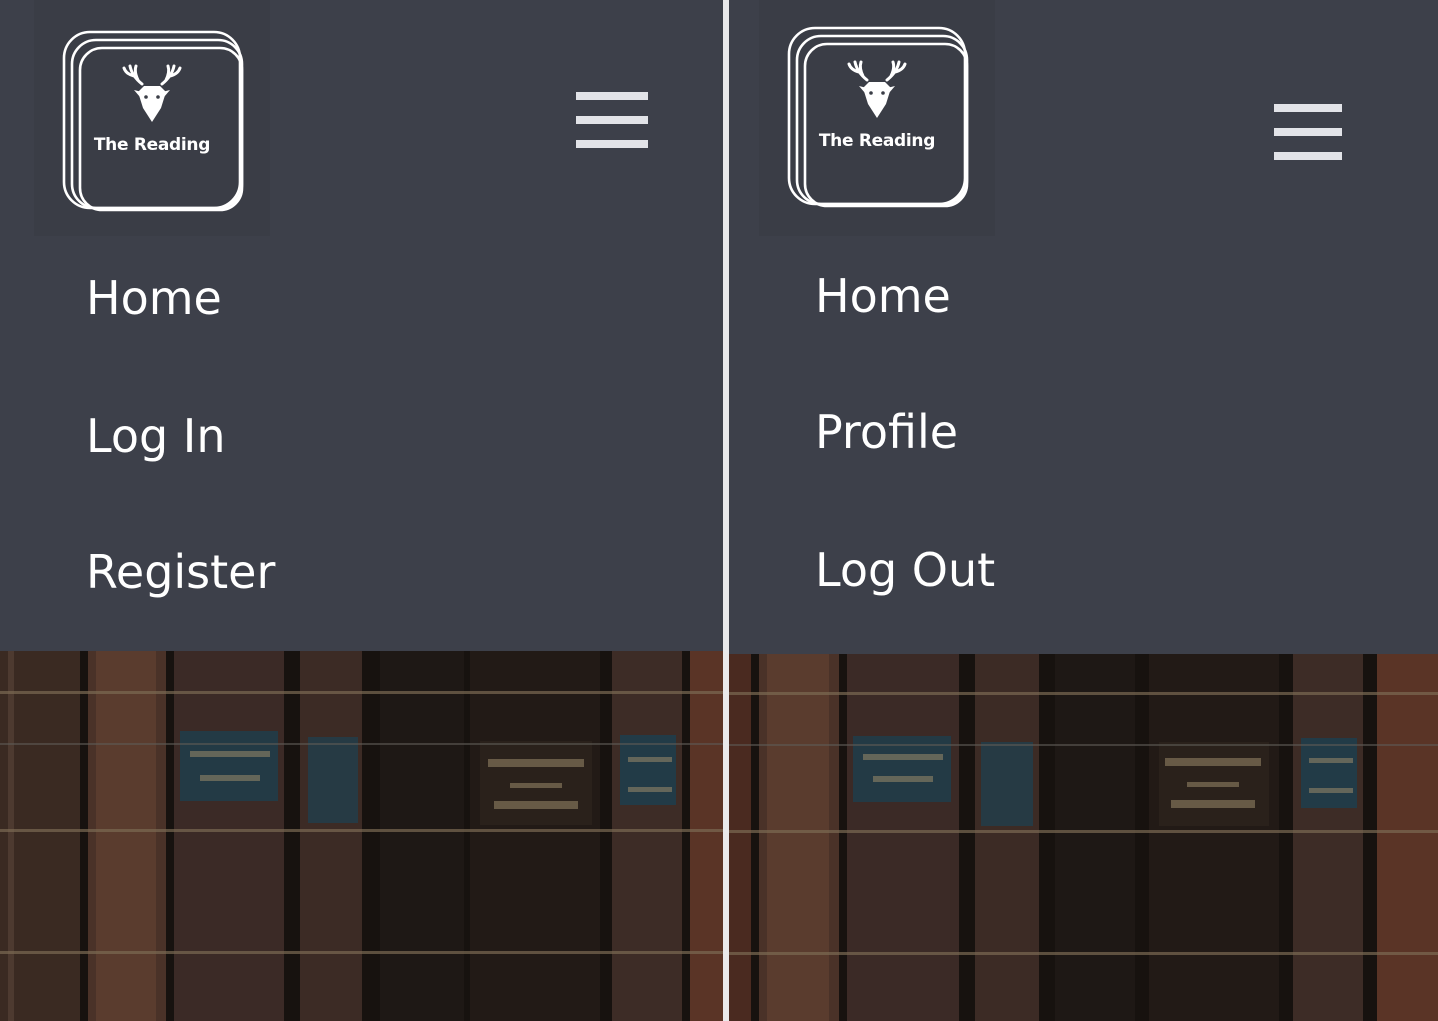 Image resolution: width=1438 pixels, height=1021 pixels. I want to click on nav-link-log-in: Log In, so click(156, 436).